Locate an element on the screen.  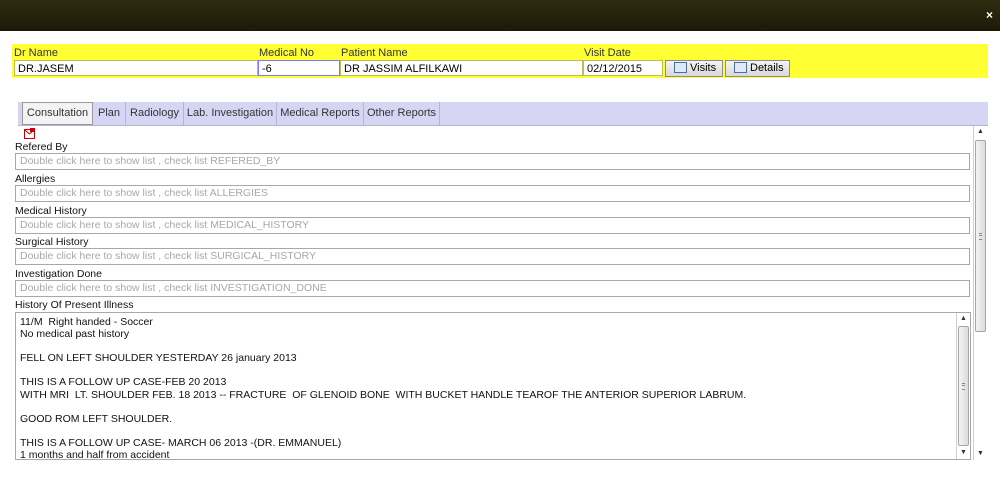
refered-by-label: Refered By is located at coordinates (41, 147).